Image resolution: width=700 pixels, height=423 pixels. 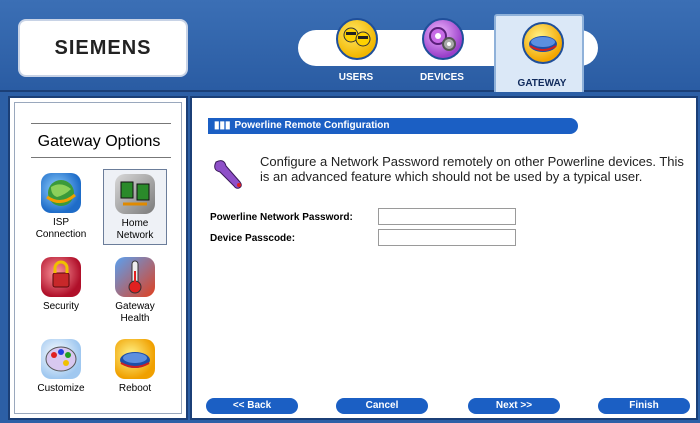 What do you see at coordinates (382, 406) in the screenshot?
I see `cancel-button: Cancel` at bounding box center [382, 406].